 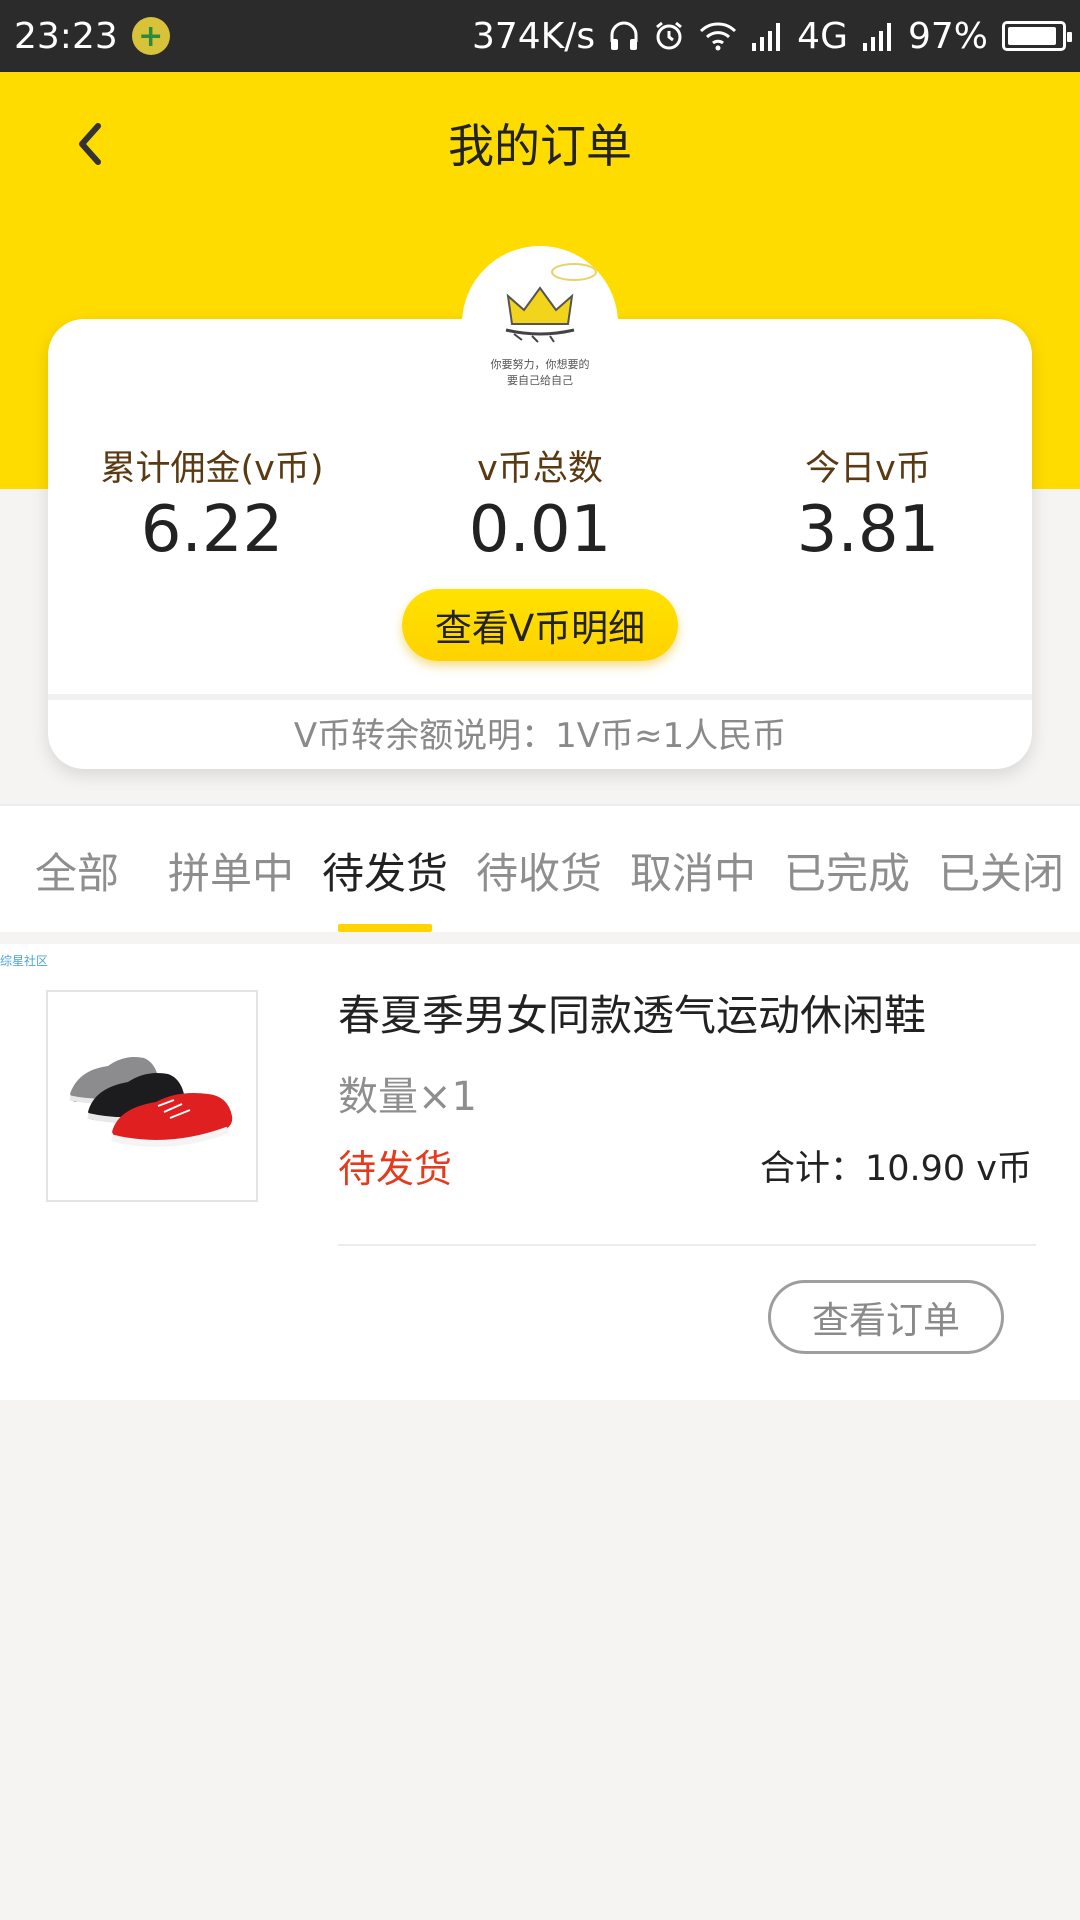 I want to click on tab-completed: 已完成, so click(x=847, y=870).